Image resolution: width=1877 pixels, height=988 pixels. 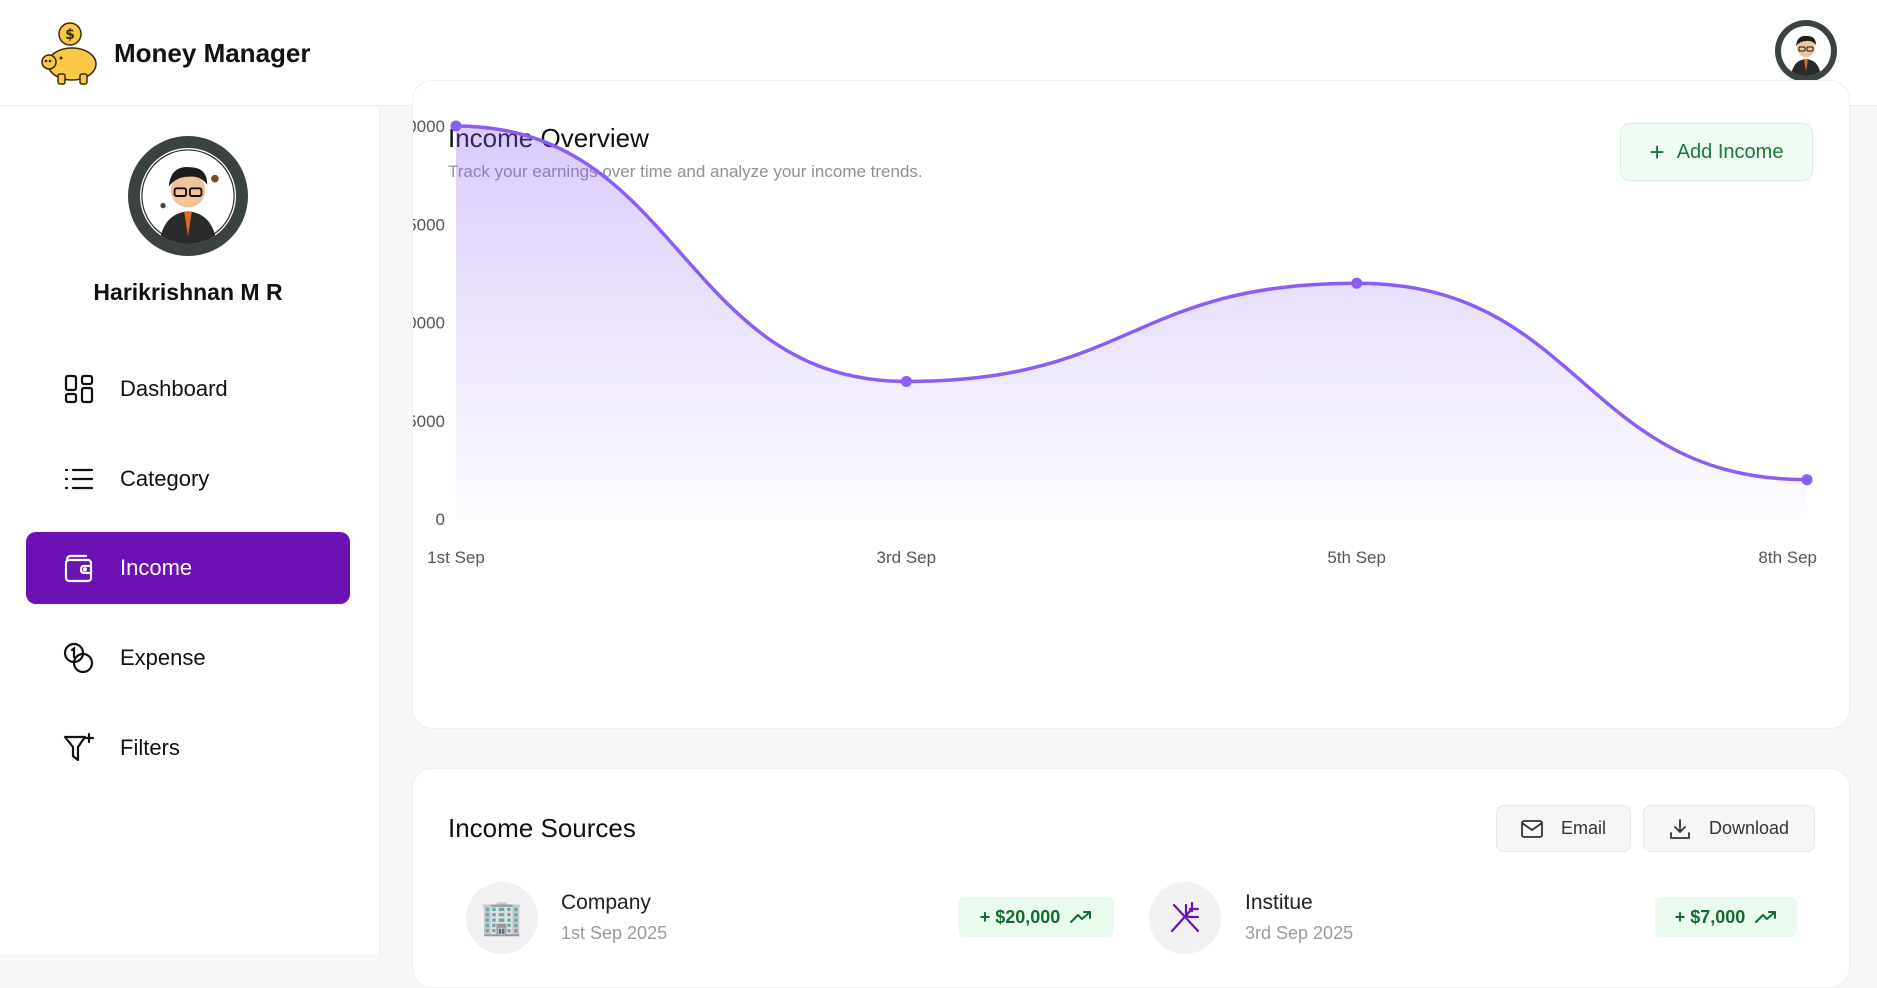 What do you see at coordinates (429, 421) in the screenshot?
I see `y-tick-label: 5000` at bounding box center [429, 421].